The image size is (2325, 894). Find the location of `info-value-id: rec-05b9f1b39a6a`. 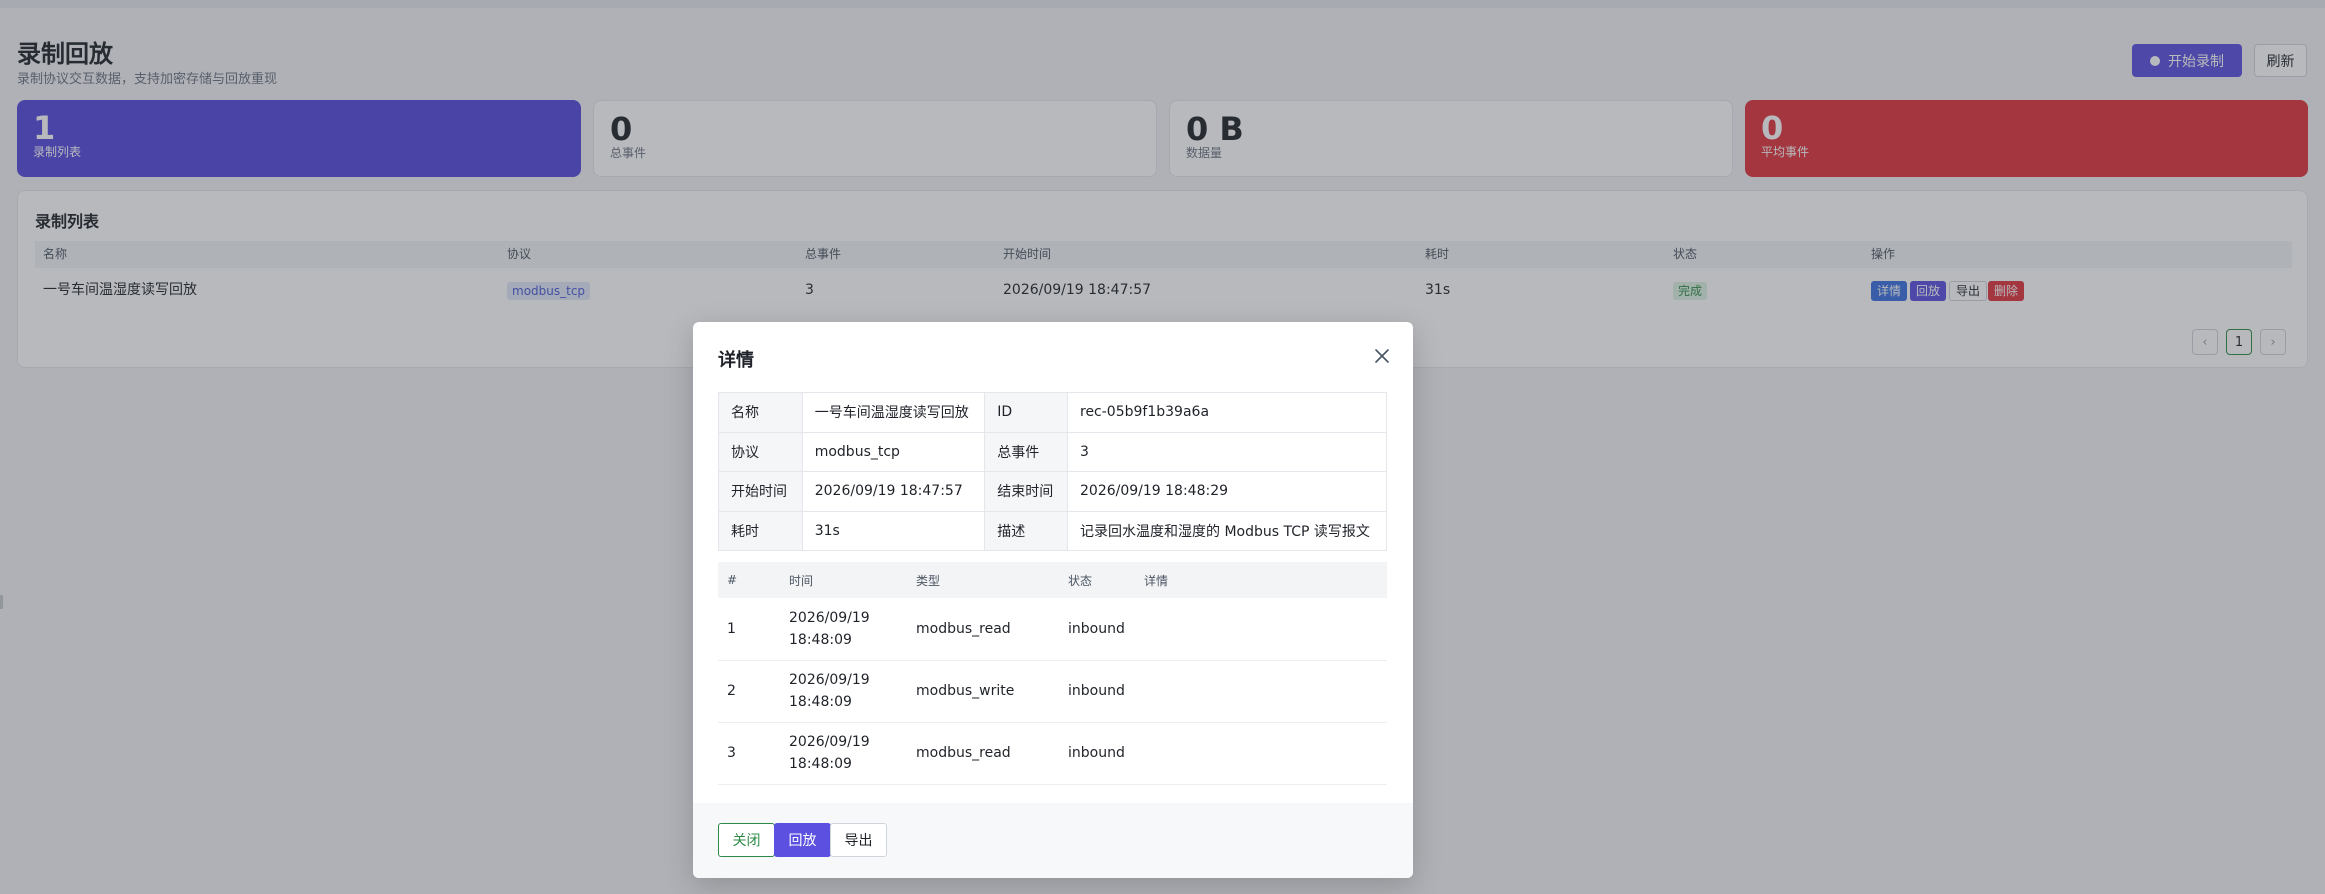

info-value-id: rec-05b9f1b39a6a is located at coordinates (1227, 412).